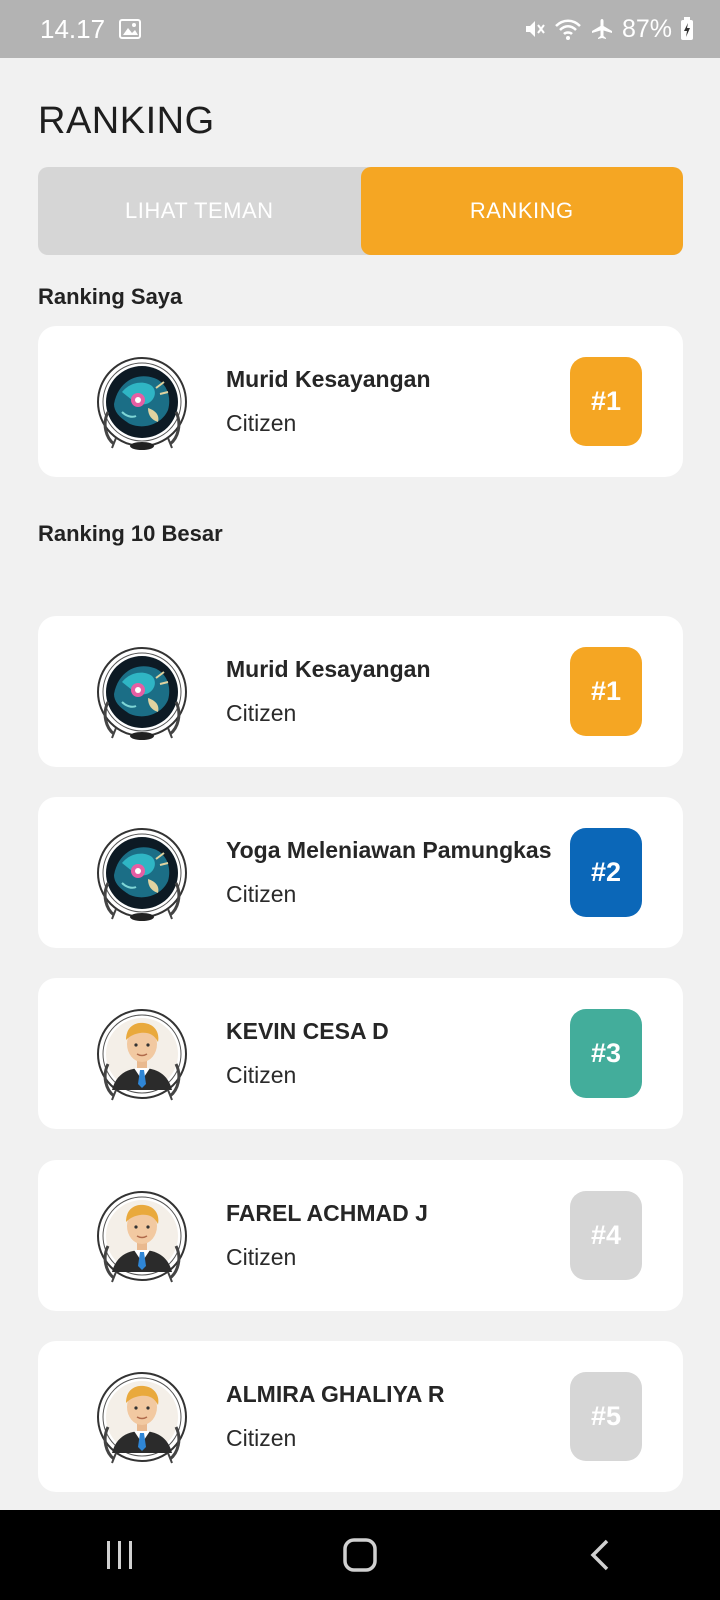 This screenshot has height=1600, width=720. What do you see at coordinates (606, 1235) in the screenshot?
I see `rank-badge: #4` at bounding box center [606, 1235].